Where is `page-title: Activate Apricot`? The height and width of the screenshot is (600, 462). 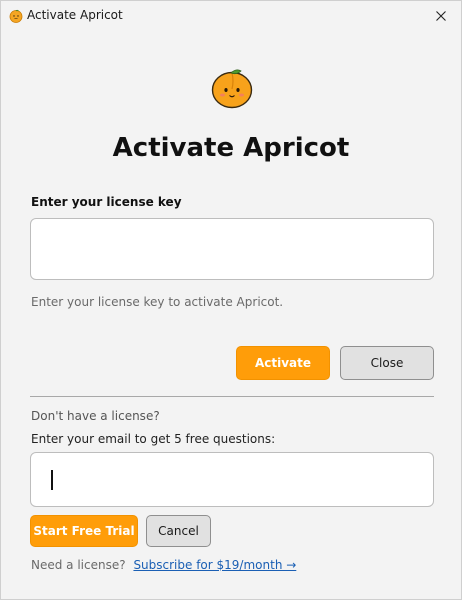 page-title: Activate Apricot is located at coordinates (231, 148).